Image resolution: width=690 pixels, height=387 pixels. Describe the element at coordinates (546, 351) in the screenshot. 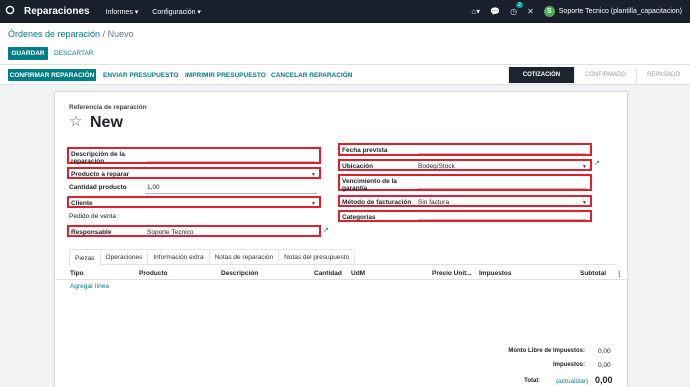

I see `untaxed-label: Monto Libre de Impuestos:` at that location.